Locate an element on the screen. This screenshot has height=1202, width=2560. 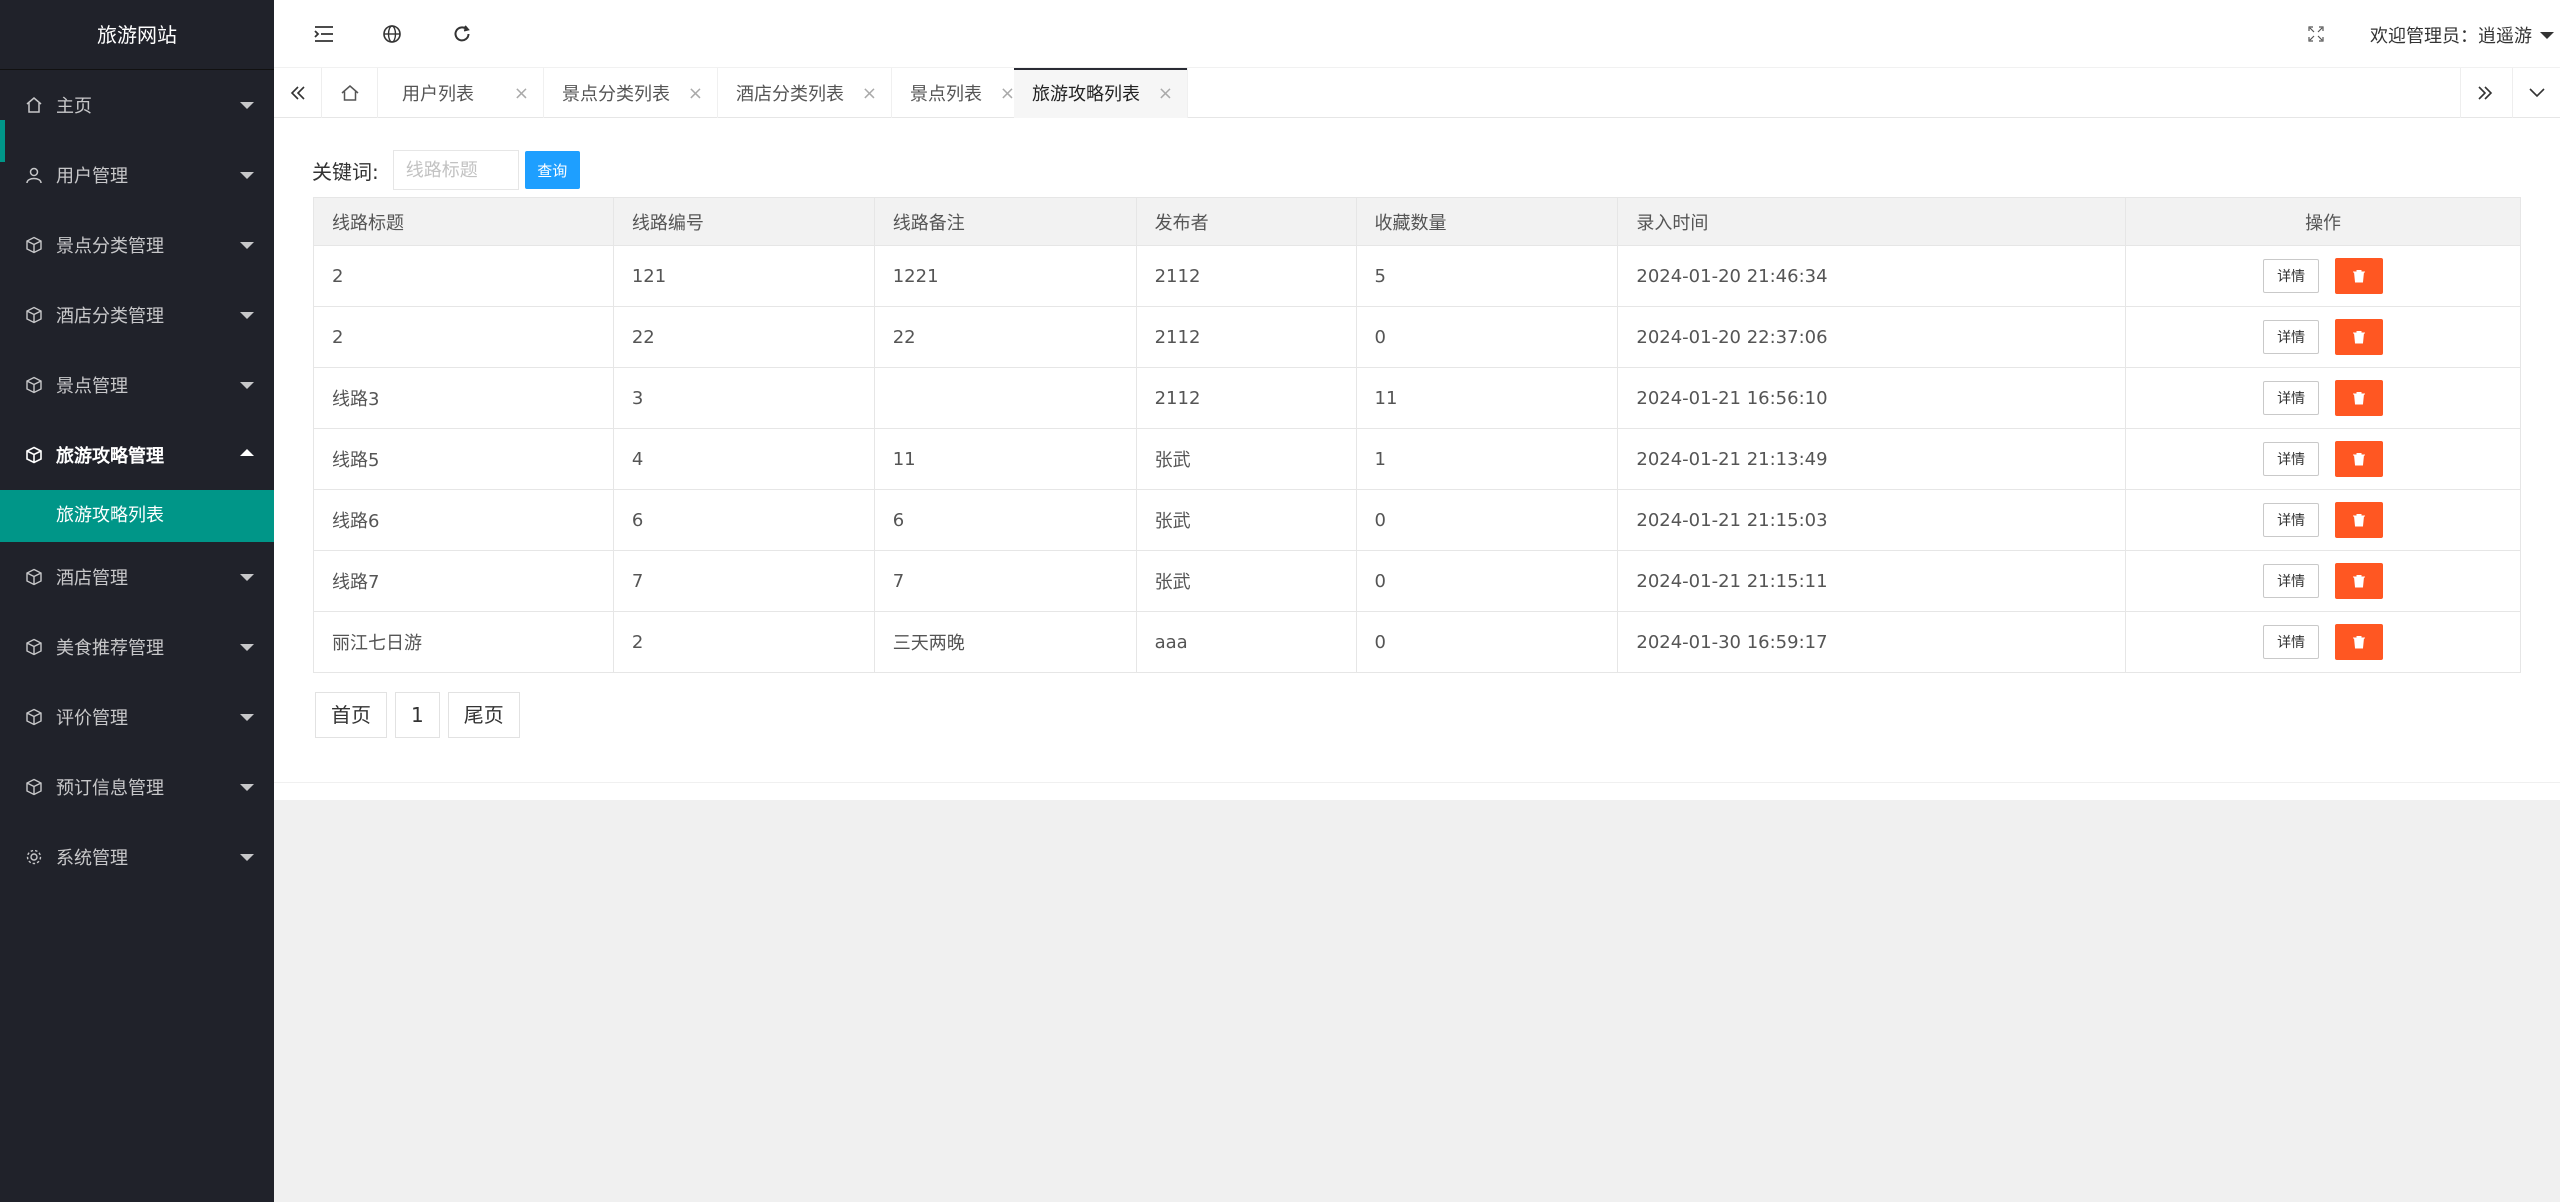
table-row: 线路5 4 11 张武 1 2024-01-21 21:13:49 详情 is located at coordinates (1417, 459).